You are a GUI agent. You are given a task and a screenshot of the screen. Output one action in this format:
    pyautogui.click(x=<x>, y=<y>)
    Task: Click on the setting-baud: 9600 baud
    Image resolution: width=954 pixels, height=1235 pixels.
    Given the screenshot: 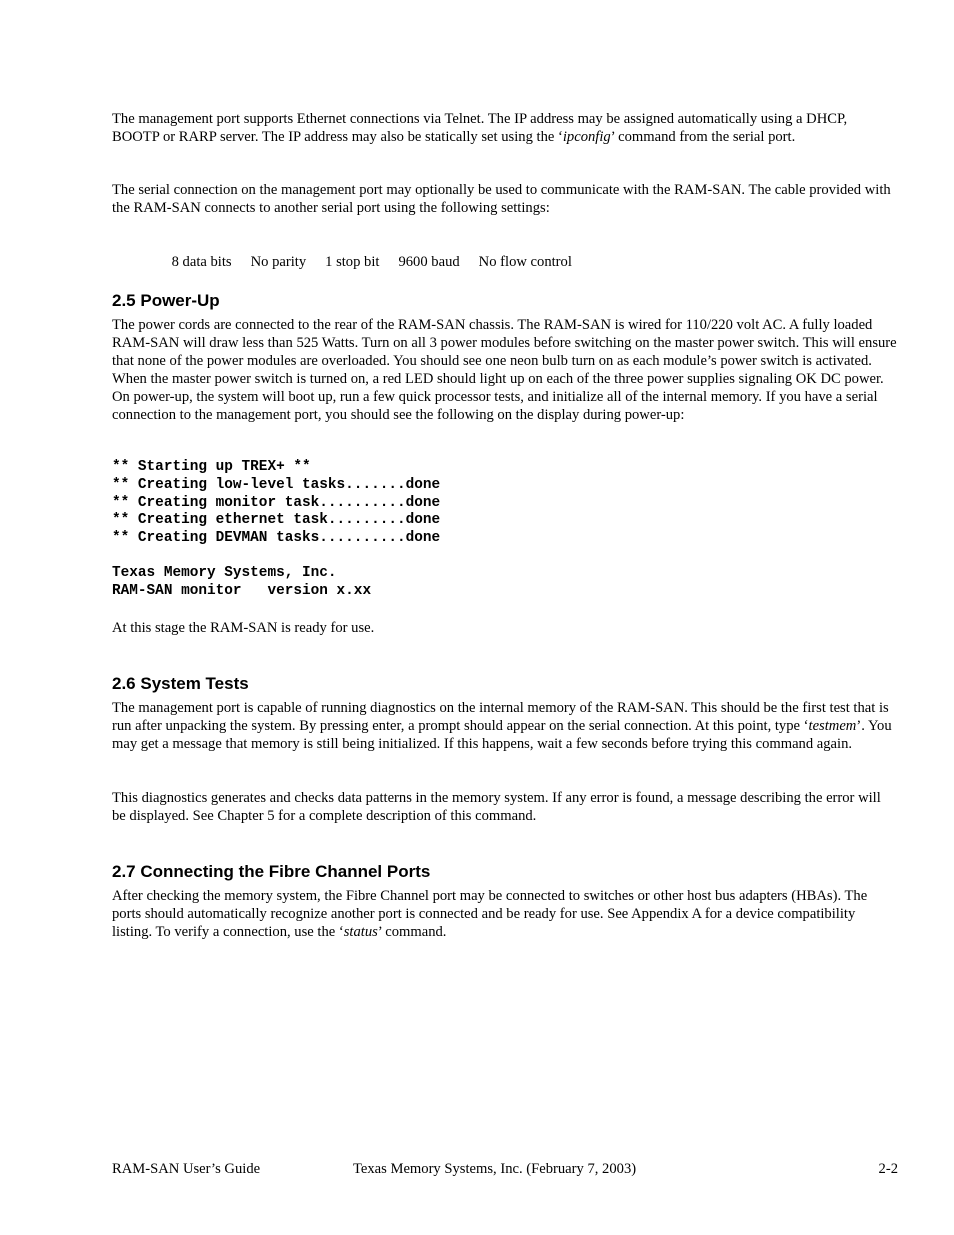 What is the action you would take?
    pyautogui.click(x=429, y=262)
    